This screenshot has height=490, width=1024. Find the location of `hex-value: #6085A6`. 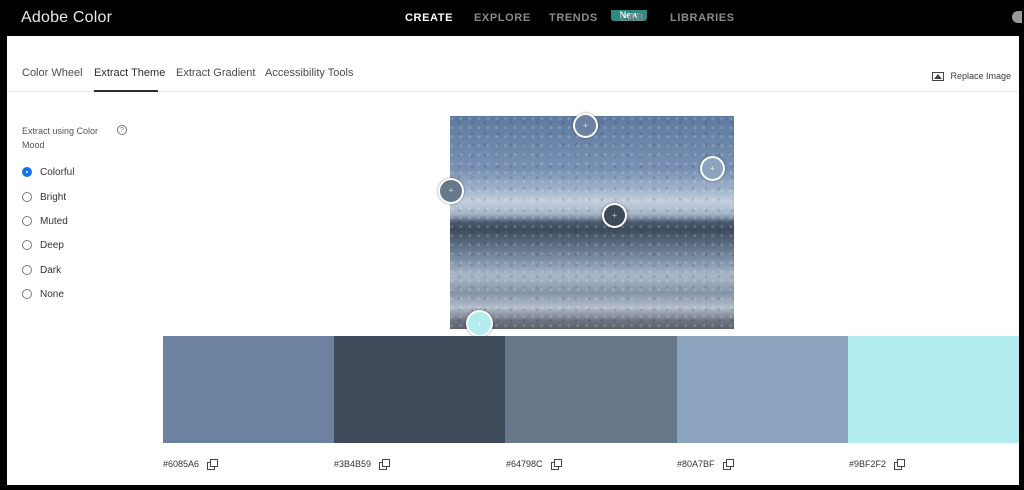

hex-value: #6085A6 is located at coordinates (181, 464).